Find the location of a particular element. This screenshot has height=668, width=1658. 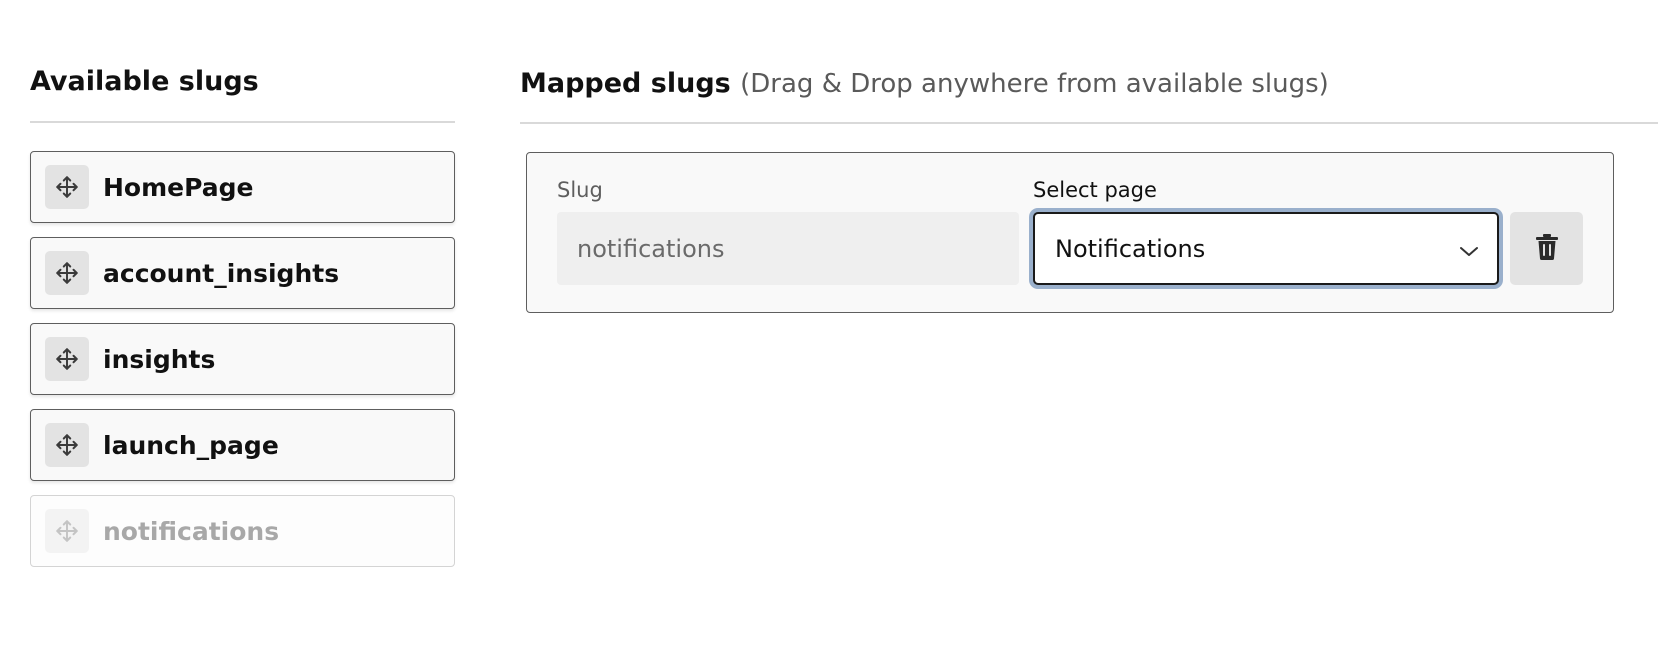

chevron-down-icon is located at coordinates (1469, 252).